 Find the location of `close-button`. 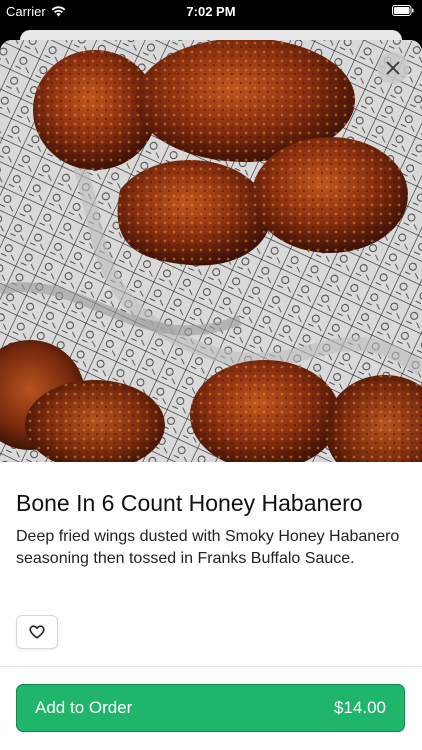

close-button is located at coordinates (393, 68).